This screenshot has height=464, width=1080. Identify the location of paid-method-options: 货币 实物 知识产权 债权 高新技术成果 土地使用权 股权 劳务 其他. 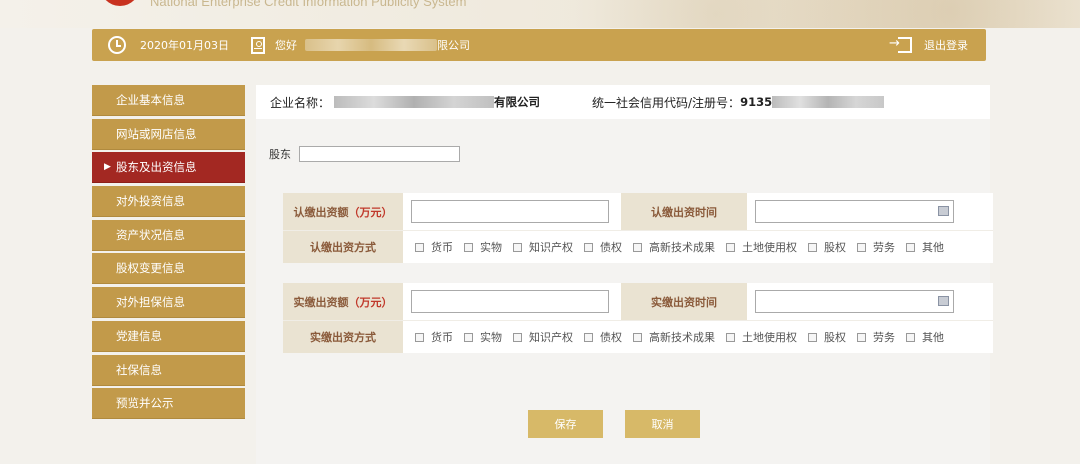
(679, 337).